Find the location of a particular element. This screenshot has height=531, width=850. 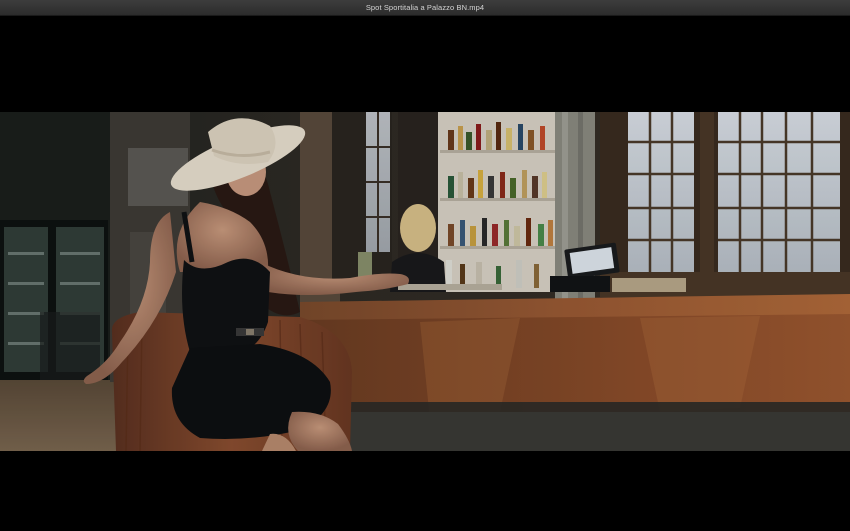

window-title: Spot Sportitalia a Palazzo BN.mp4 is located at coordinates (425, 7).